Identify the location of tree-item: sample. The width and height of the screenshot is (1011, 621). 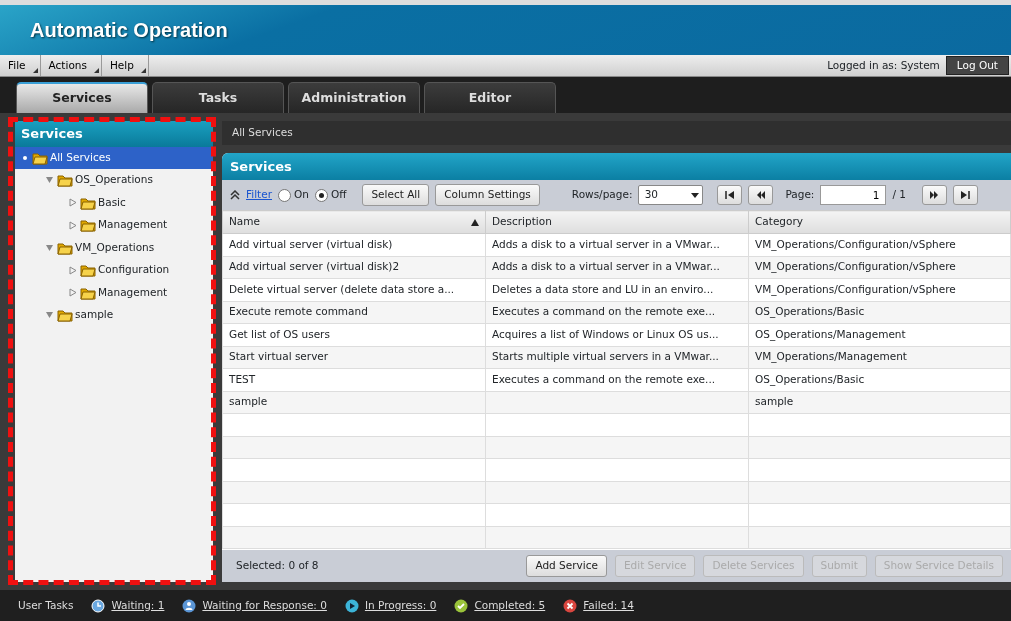
(114, 315).